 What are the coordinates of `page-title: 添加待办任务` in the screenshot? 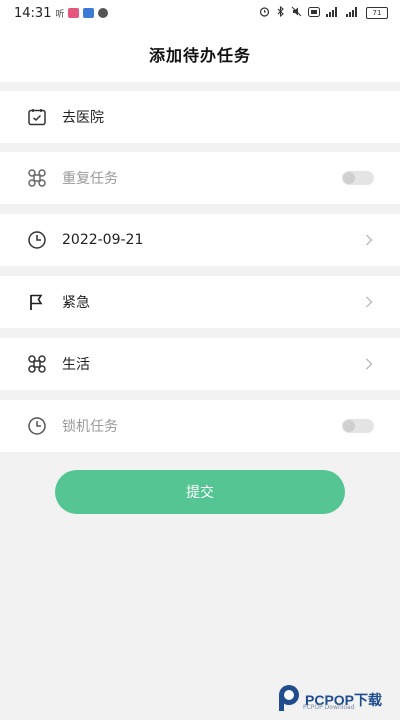 It's located at (199, 55).